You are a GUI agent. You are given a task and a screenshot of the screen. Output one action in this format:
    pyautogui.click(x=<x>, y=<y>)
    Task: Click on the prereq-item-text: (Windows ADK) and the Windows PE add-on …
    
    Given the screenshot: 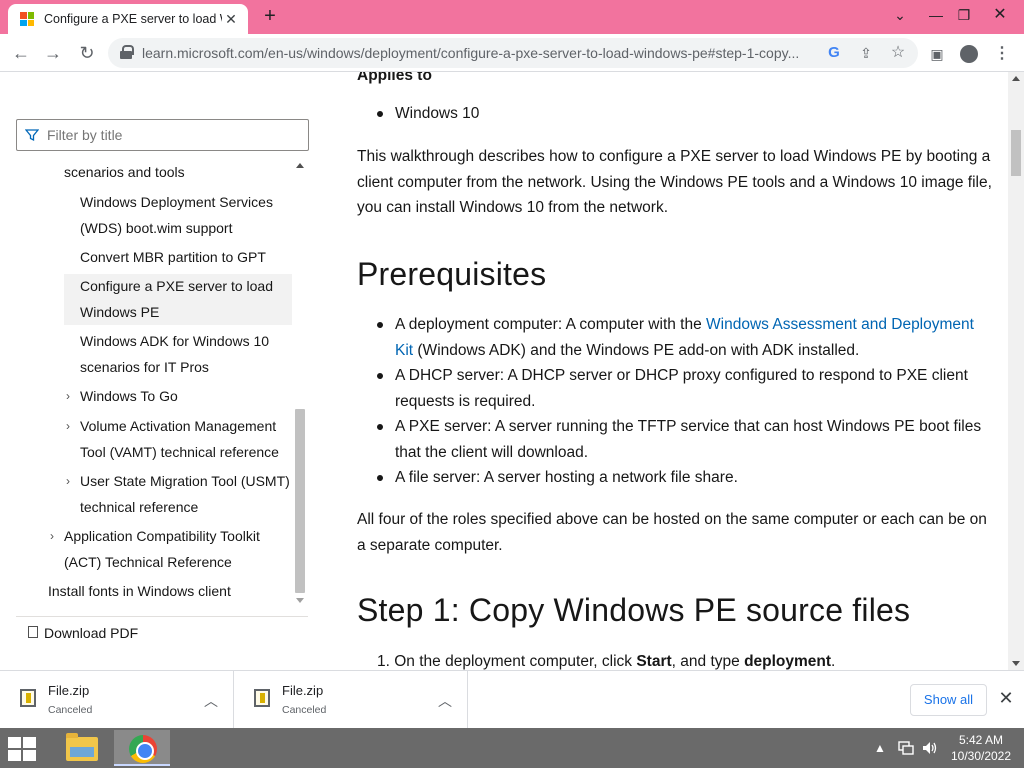 What is the action you would take?
    pyautogui.click(x=636, y=350)
    